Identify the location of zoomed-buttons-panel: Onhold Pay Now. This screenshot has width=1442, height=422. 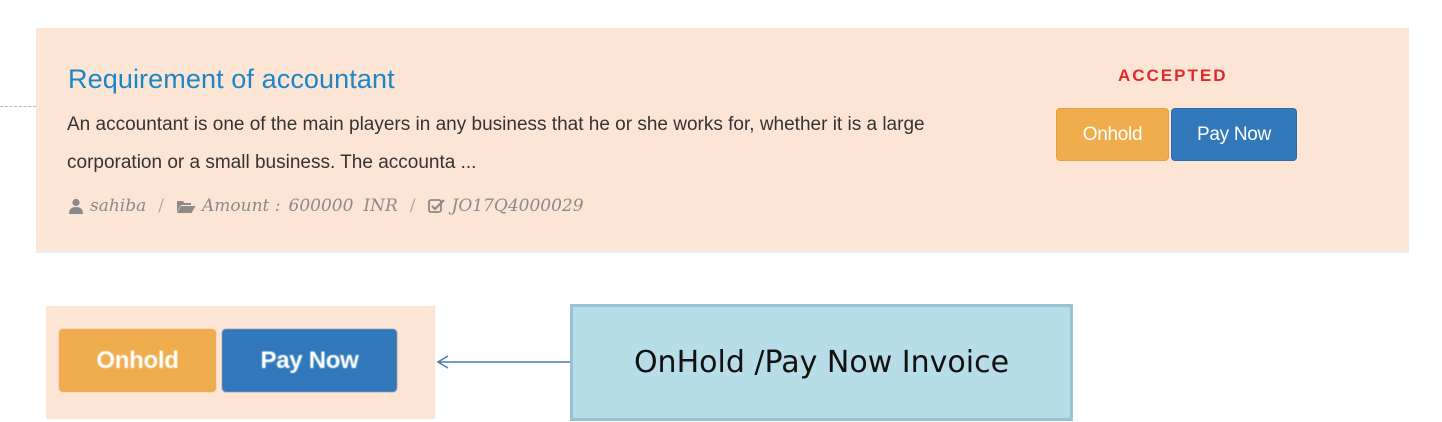
(240, 362).